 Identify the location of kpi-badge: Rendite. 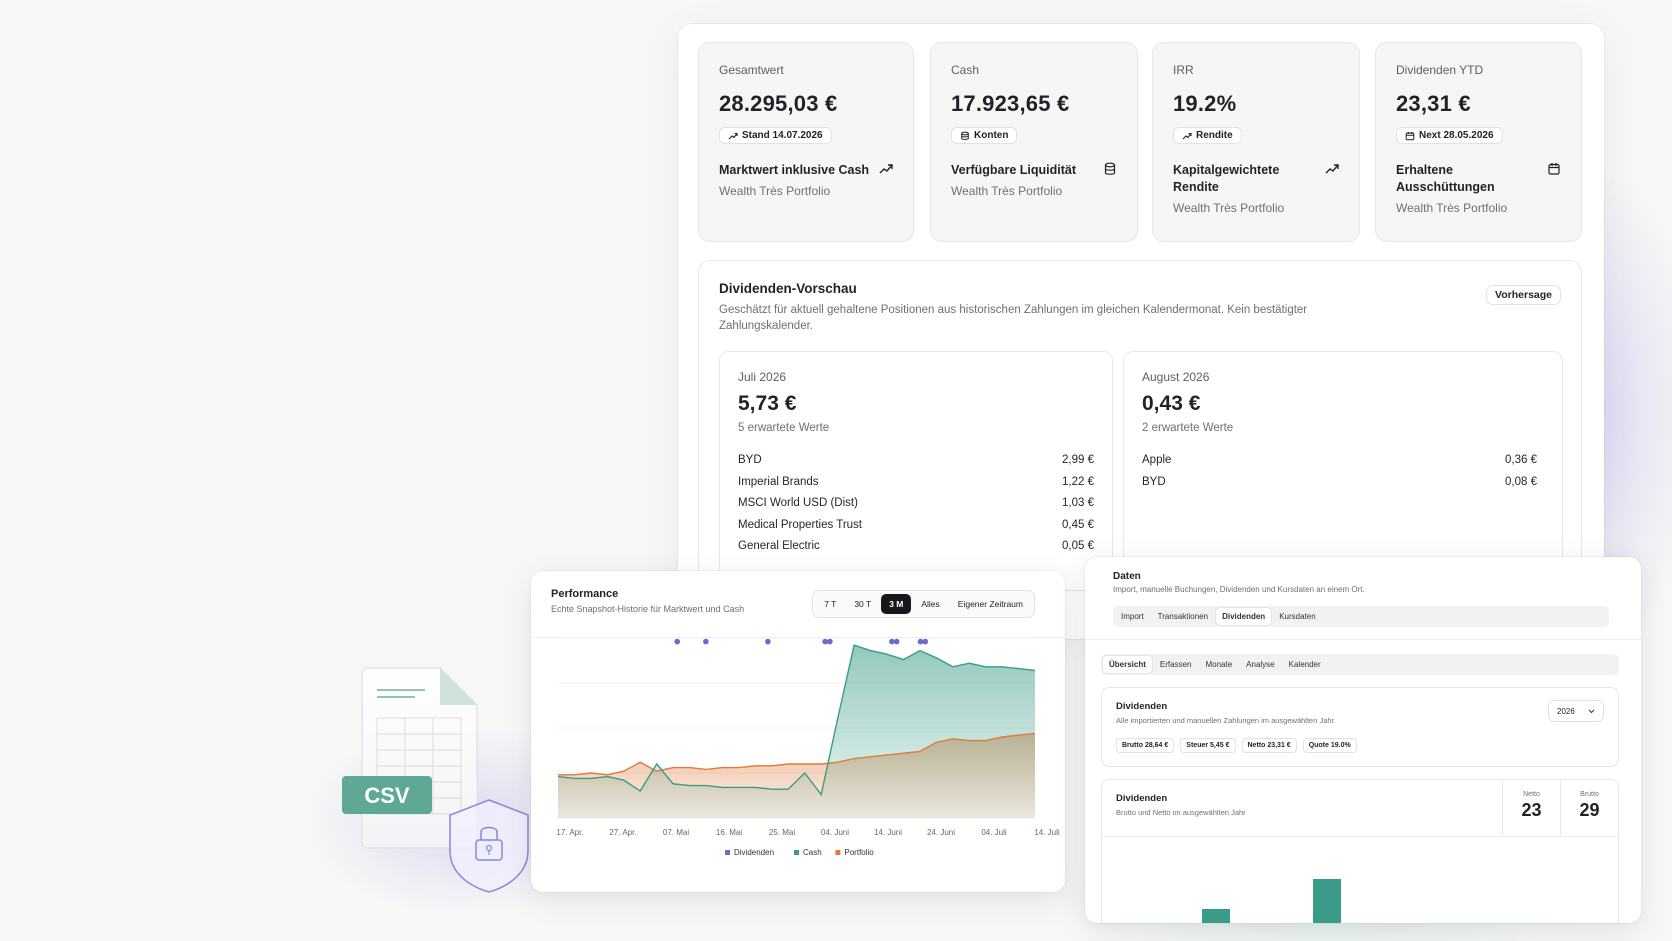
(1207, 135).